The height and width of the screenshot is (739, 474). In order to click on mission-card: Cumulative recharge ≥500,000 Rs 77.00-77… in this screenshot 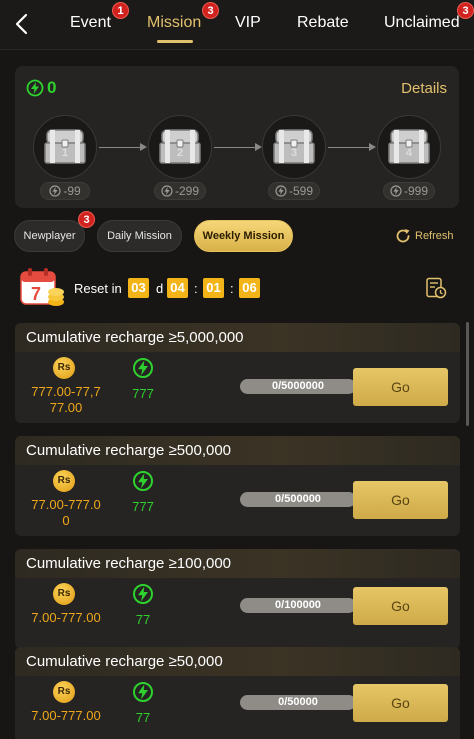, I will do `click(237, 486)`.